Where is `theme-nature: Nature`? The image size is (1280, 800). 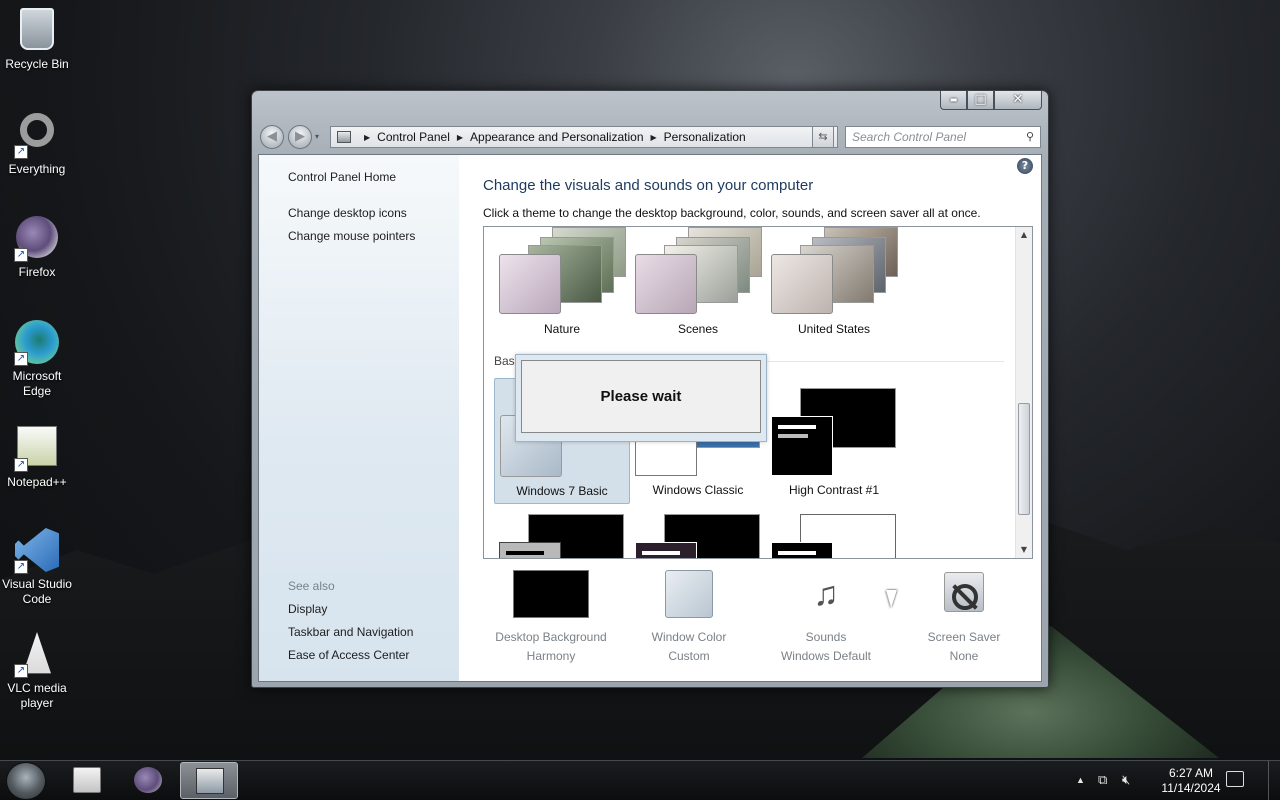
theme-nature: Nature is located at coordinates (562, 281).